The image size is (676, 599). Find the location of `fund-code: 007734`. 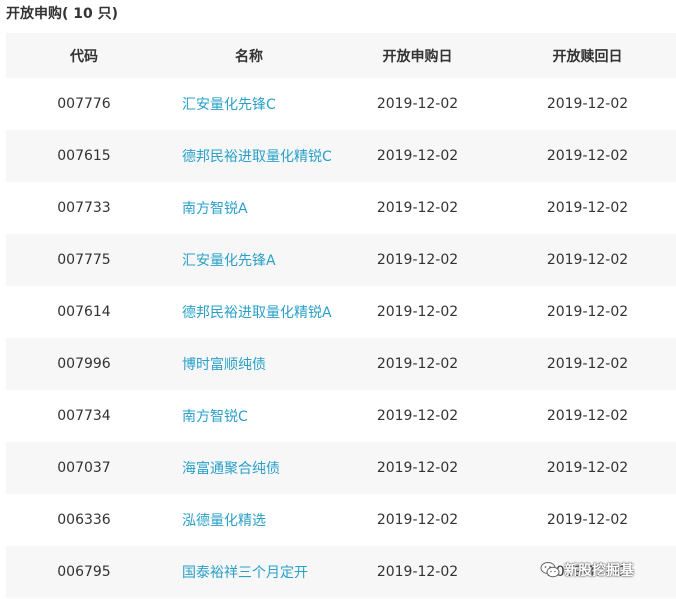

fund-code: 007734 is located at coordinates (84, 416).